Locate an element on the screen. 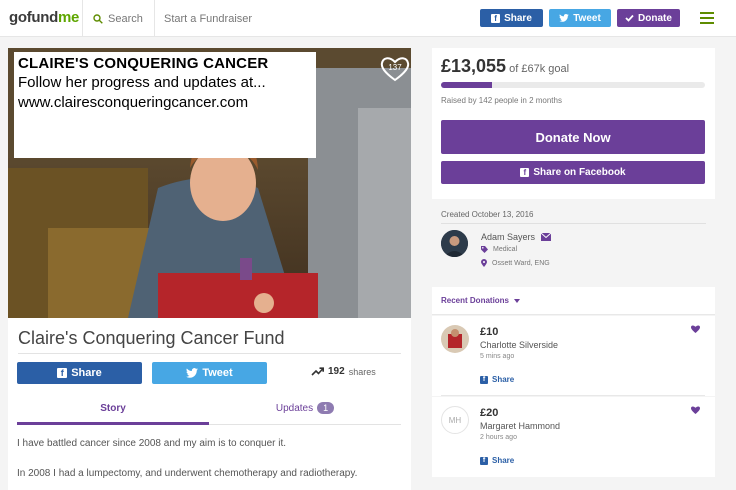 This screenshot has height=490, width=736. recent-donations-label: Recent Donations is located at coordinates (475, 300).